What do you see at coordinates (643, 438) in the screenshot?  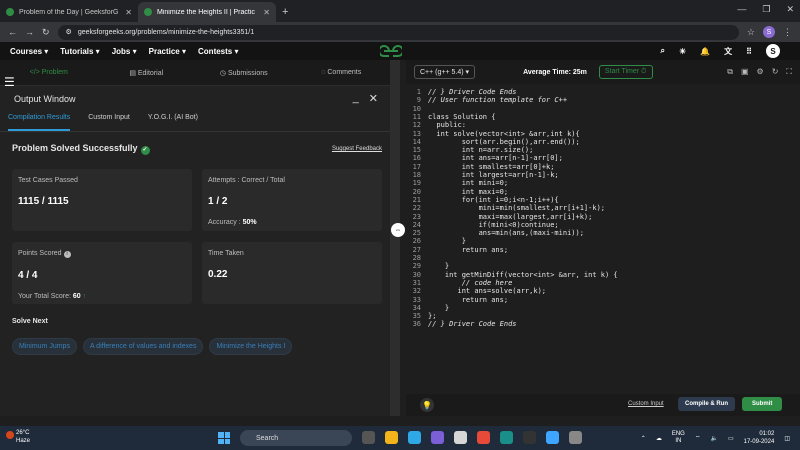 I see `chevron-up-icon: ⌃` at bounding box center [643, 438].